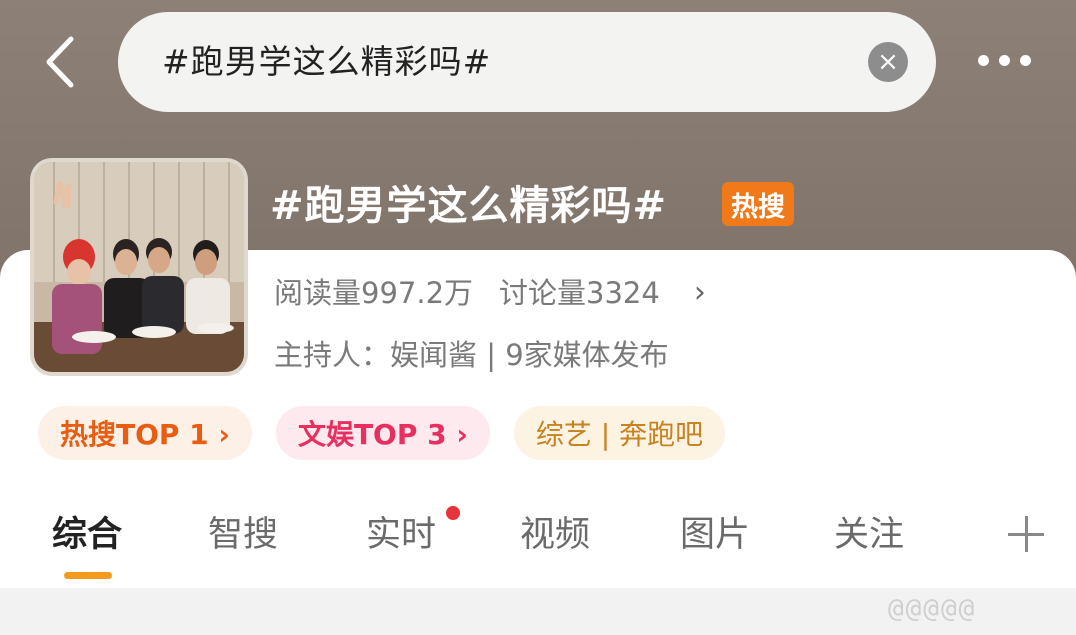 The image size is (1076, 635). I want to click on tag-category: 综艺 | 奔跑吧, so click(619, 433).